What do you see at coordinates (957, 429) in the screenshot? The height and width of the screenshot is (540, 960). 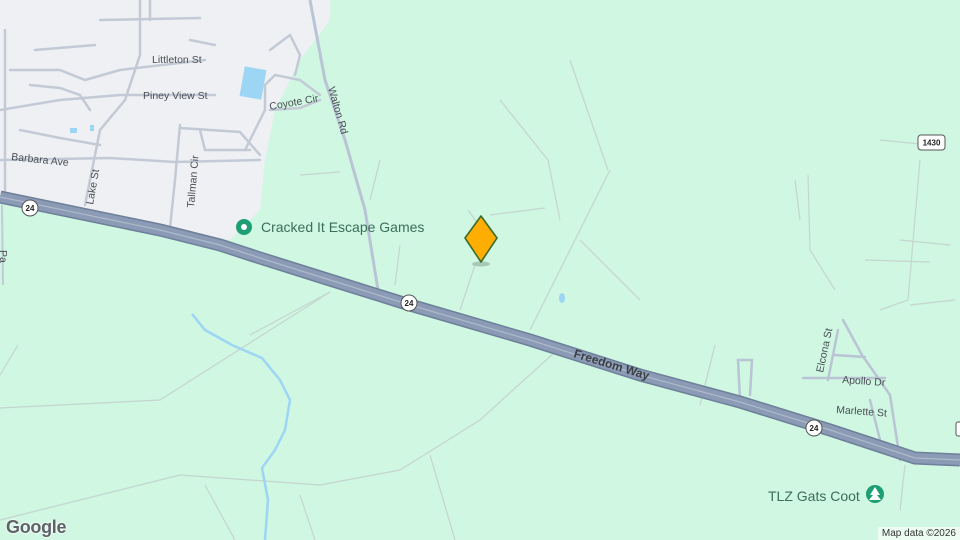 I see `edge-shield` at bounding box center [957, 429].